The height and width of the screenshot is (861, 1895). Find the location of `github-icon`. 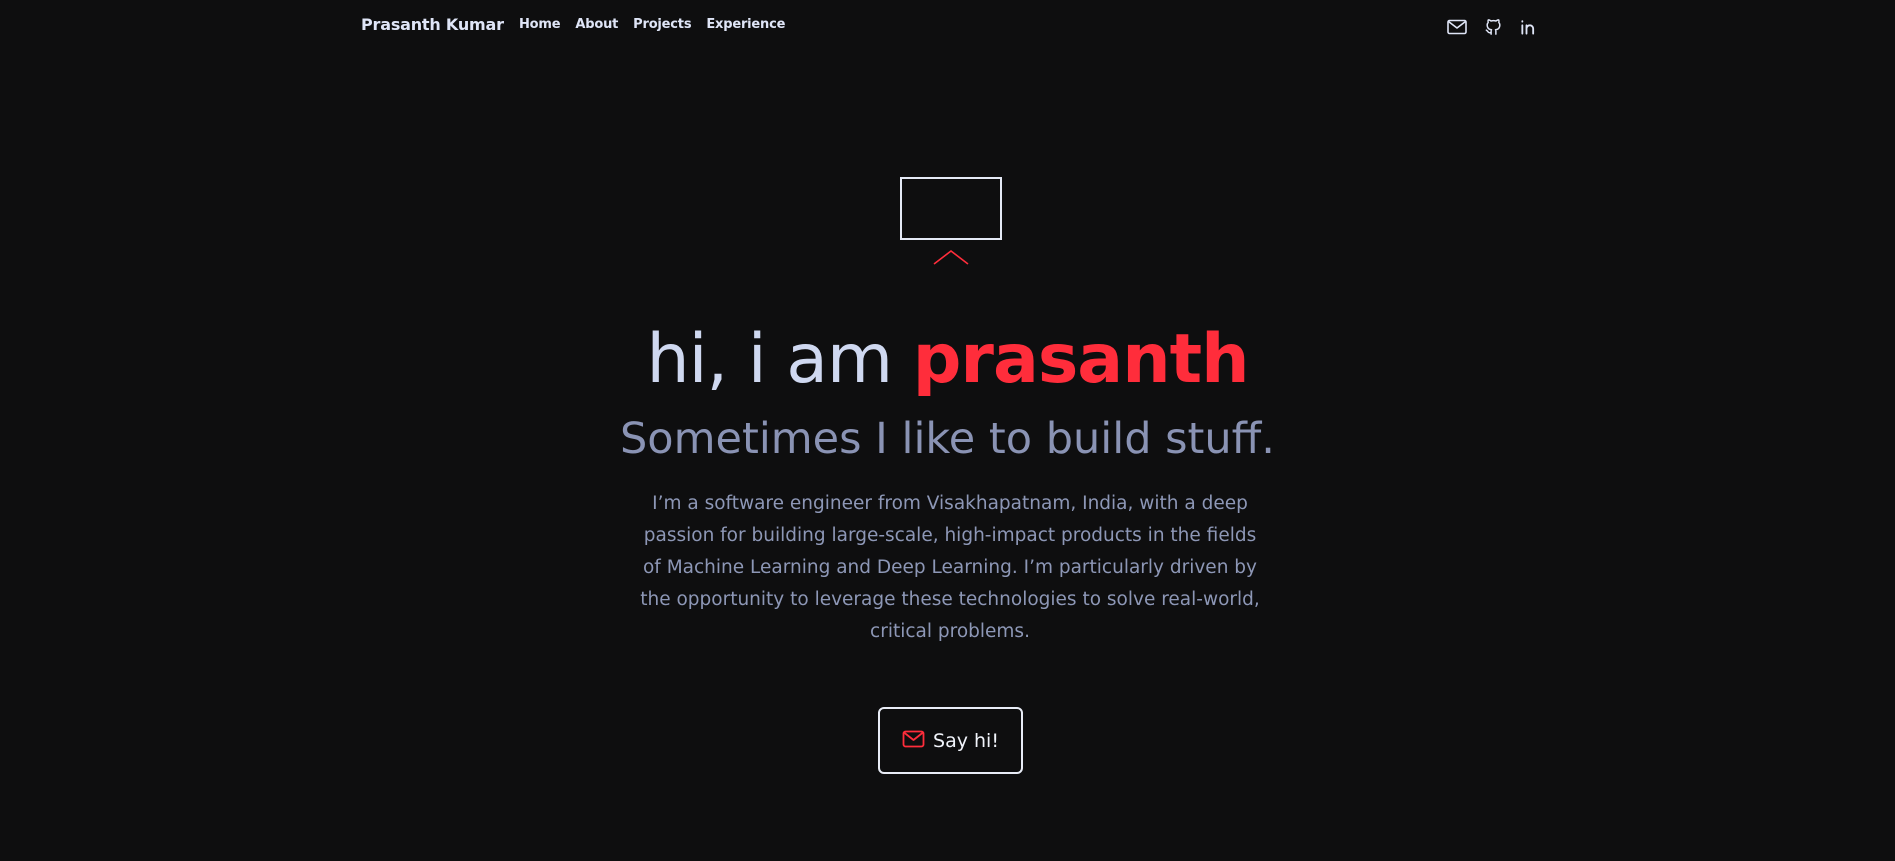

github-icon is located at coordinates (1493, 27).